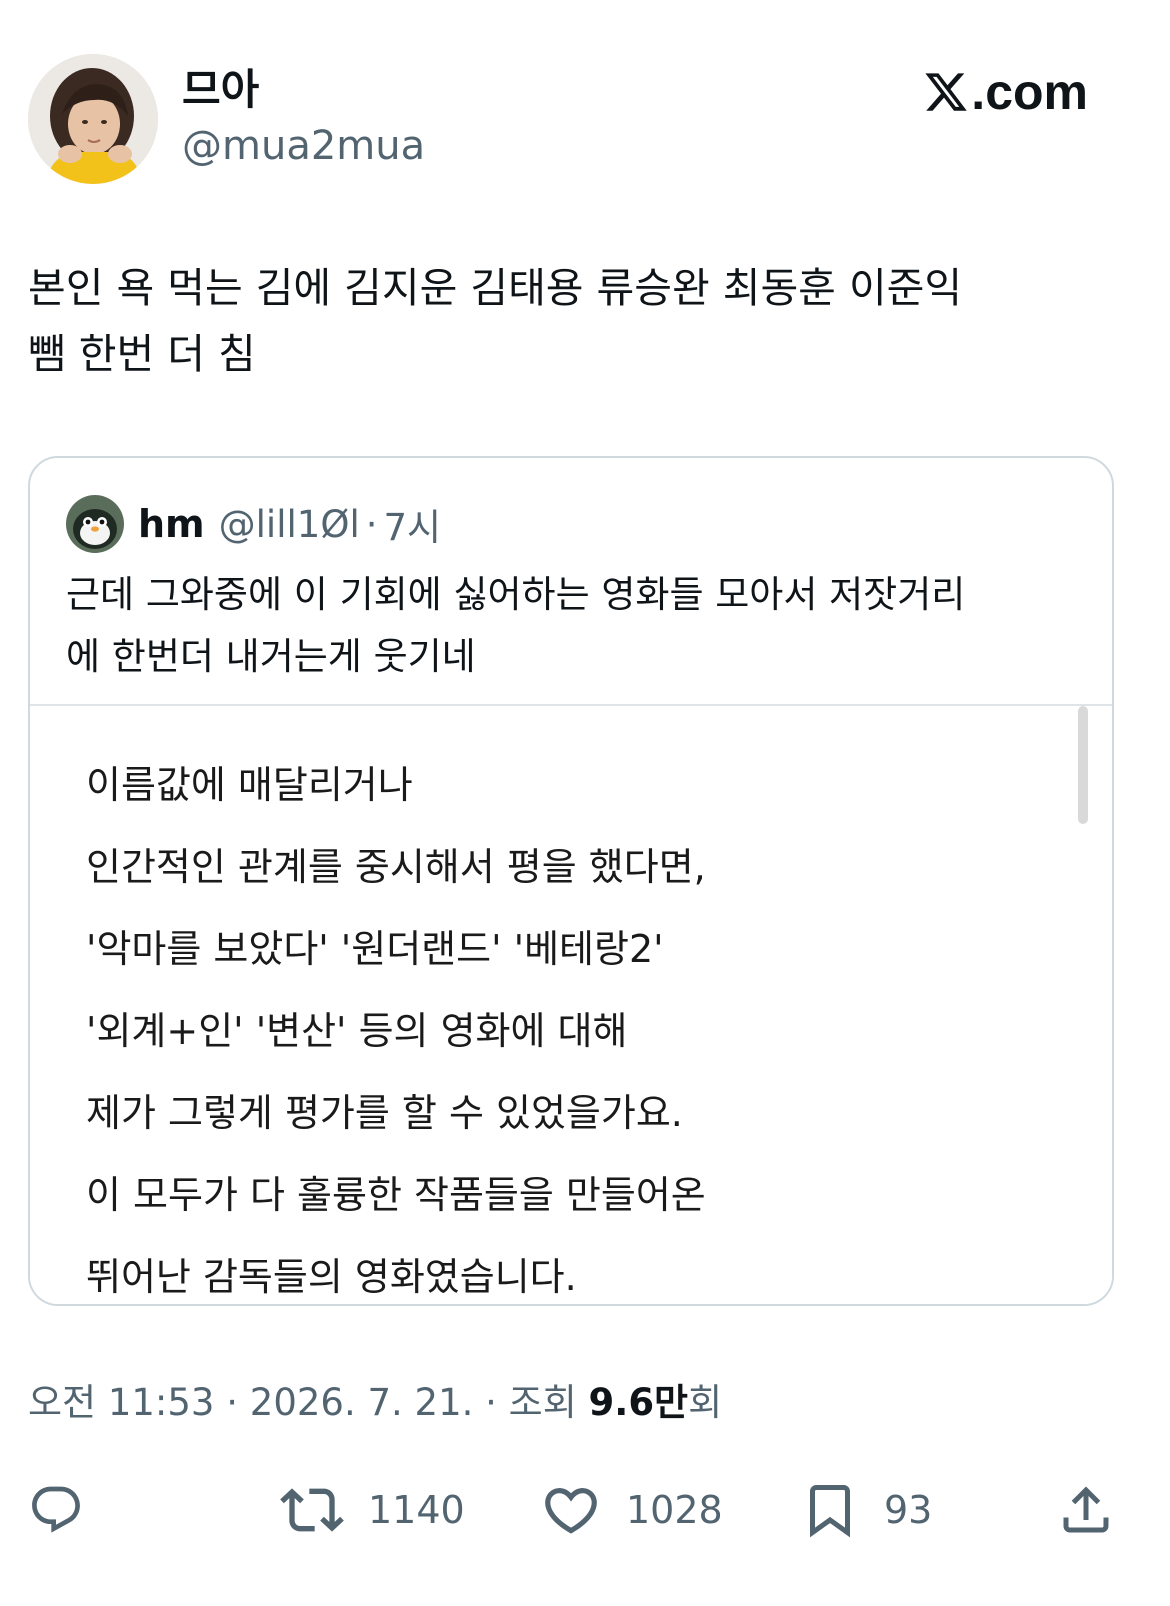 Image resolution: width=1170 pixels, height=1606 pixels. What do you see at coordinates (396, 1195) in the screenshot?
I see `image-text-line: 이 모두가 다 훌륭한 작품들을 만들어온` at bounding box center [396, 1195].